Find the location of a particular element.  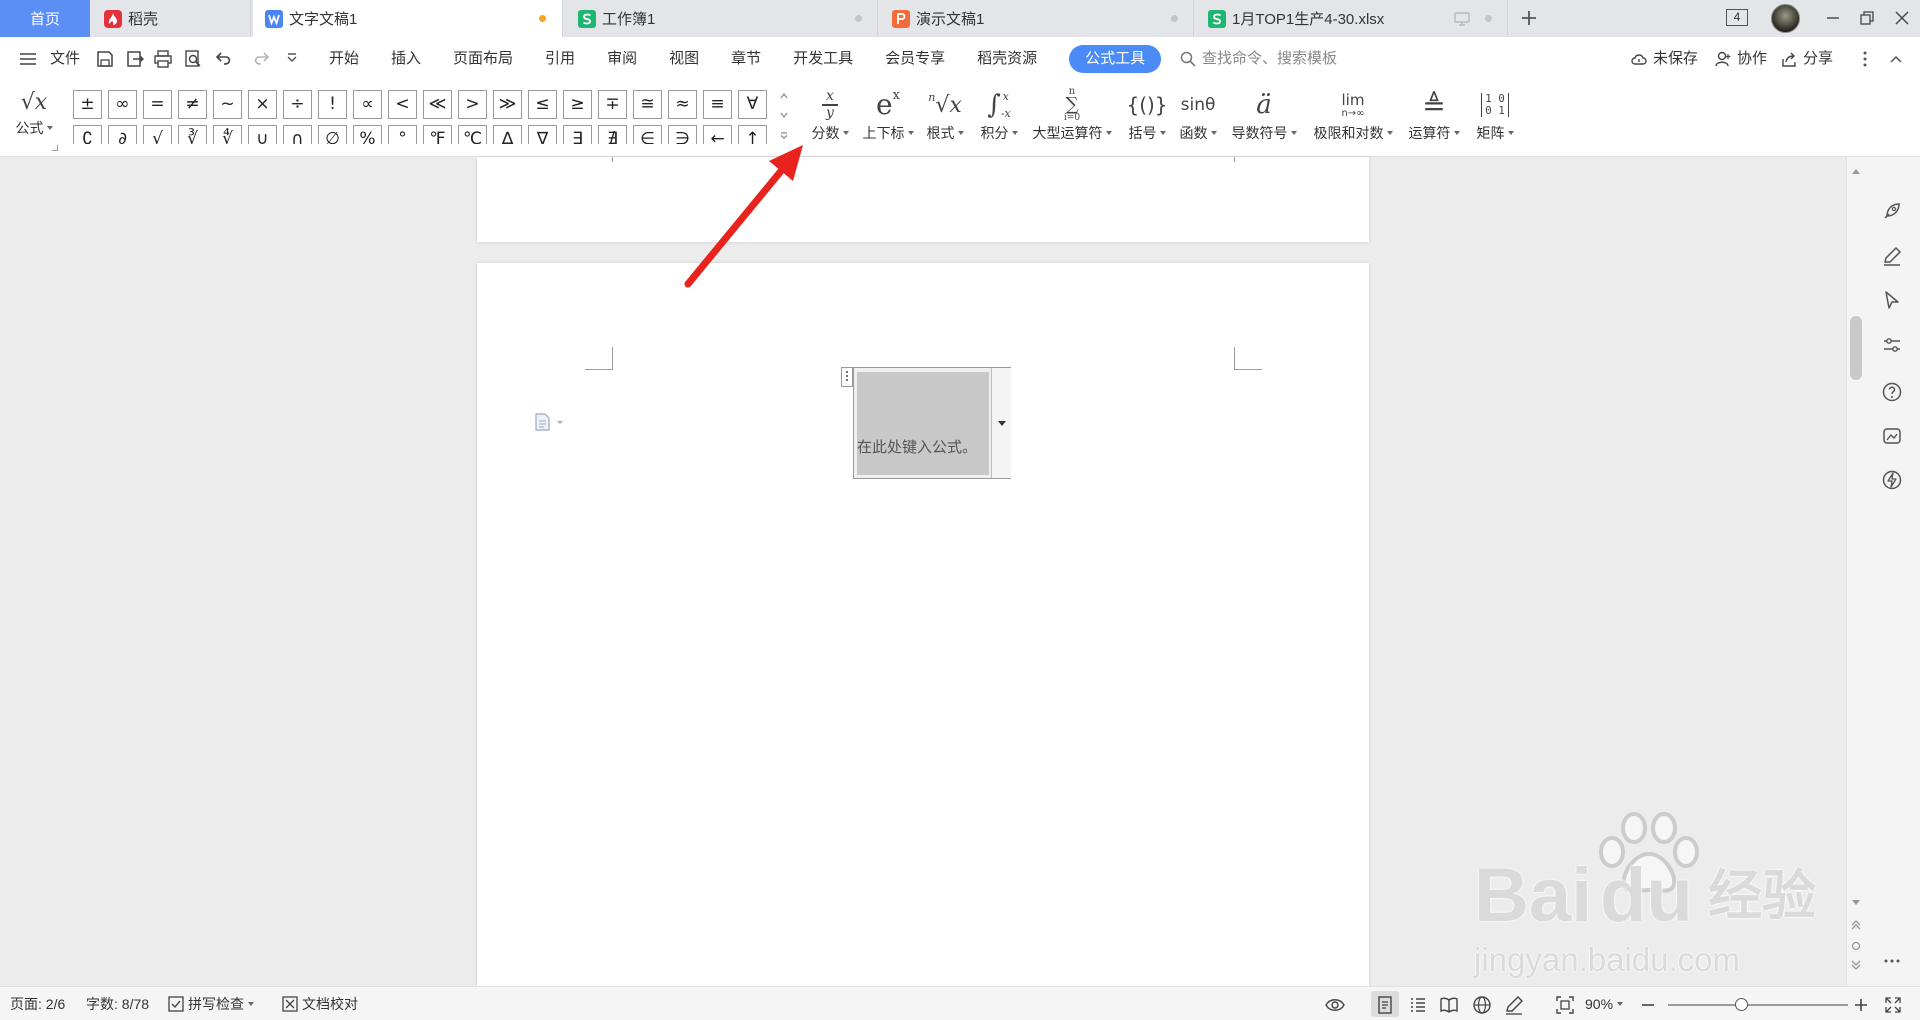

print-icon is located at coordinates (163, 59).